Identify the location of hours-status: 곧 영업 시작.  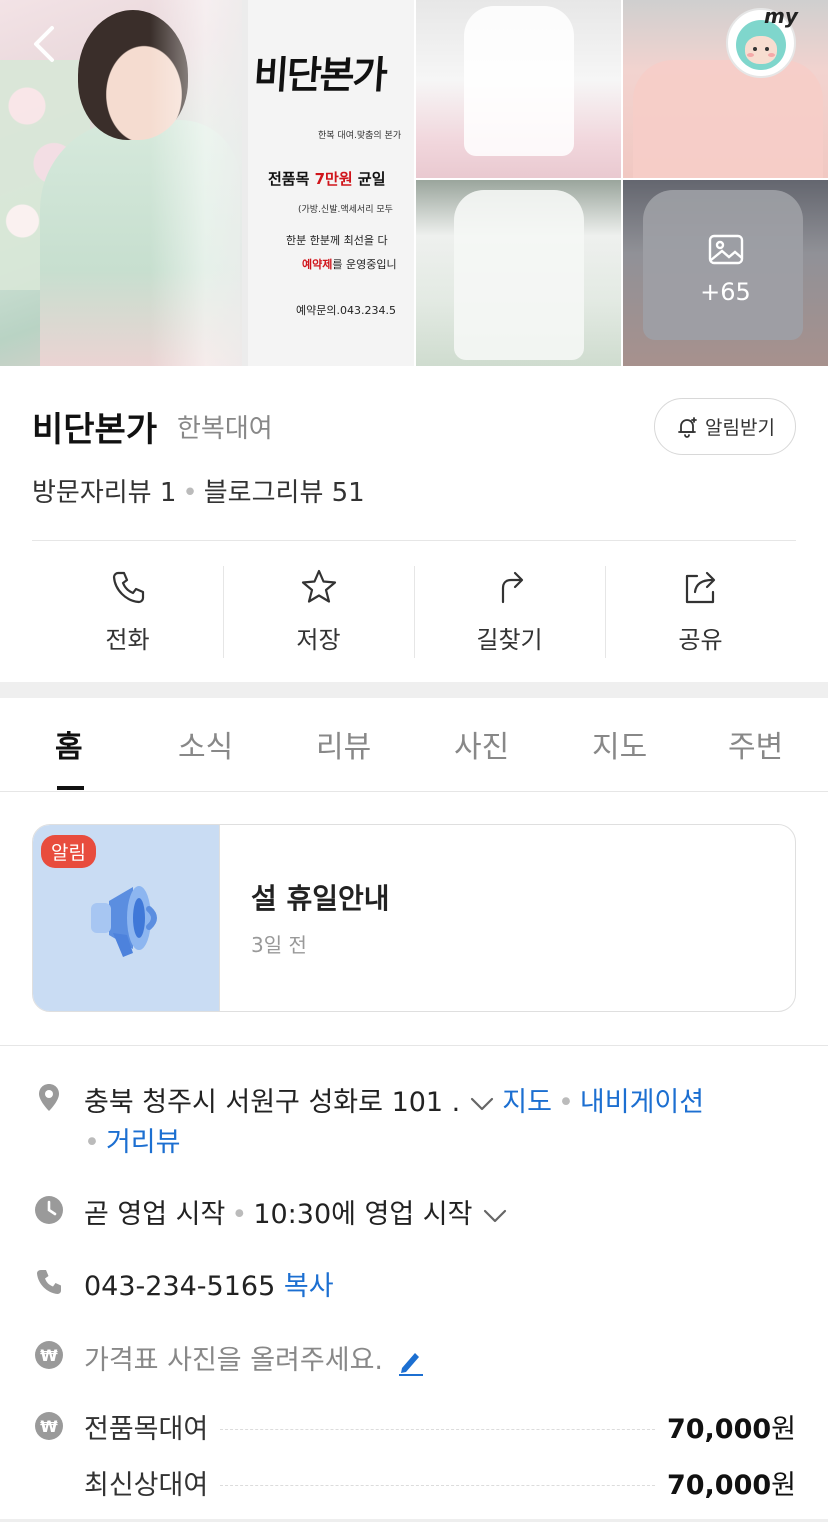
(155, 1214).